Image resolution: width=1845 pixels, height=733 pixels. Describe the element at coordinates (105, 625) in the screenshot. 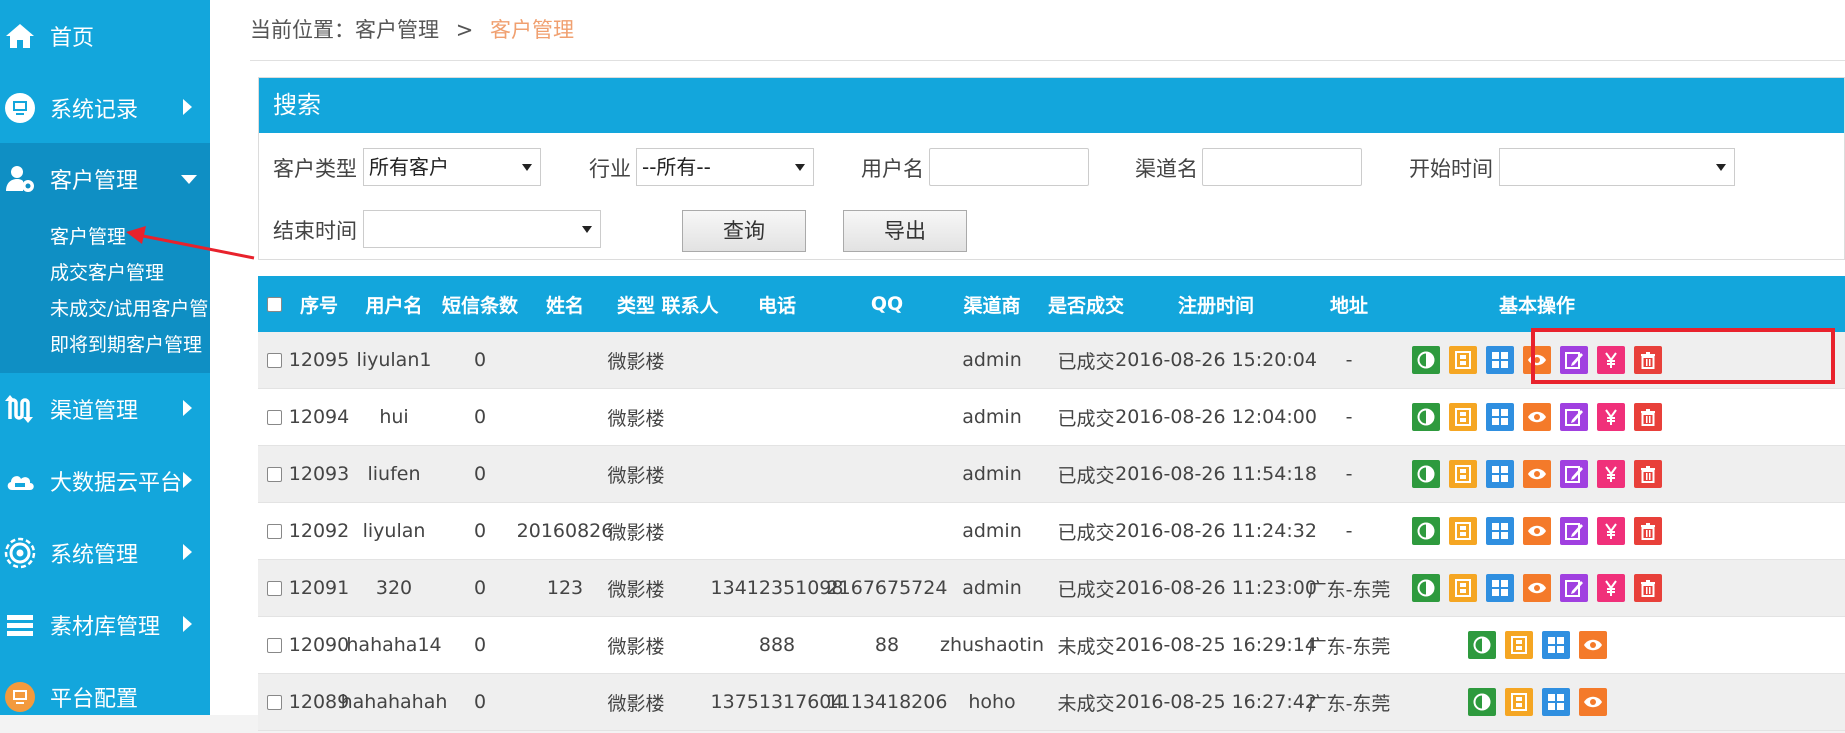

I see `sidebar-item-material: 素材库管理` at that location.